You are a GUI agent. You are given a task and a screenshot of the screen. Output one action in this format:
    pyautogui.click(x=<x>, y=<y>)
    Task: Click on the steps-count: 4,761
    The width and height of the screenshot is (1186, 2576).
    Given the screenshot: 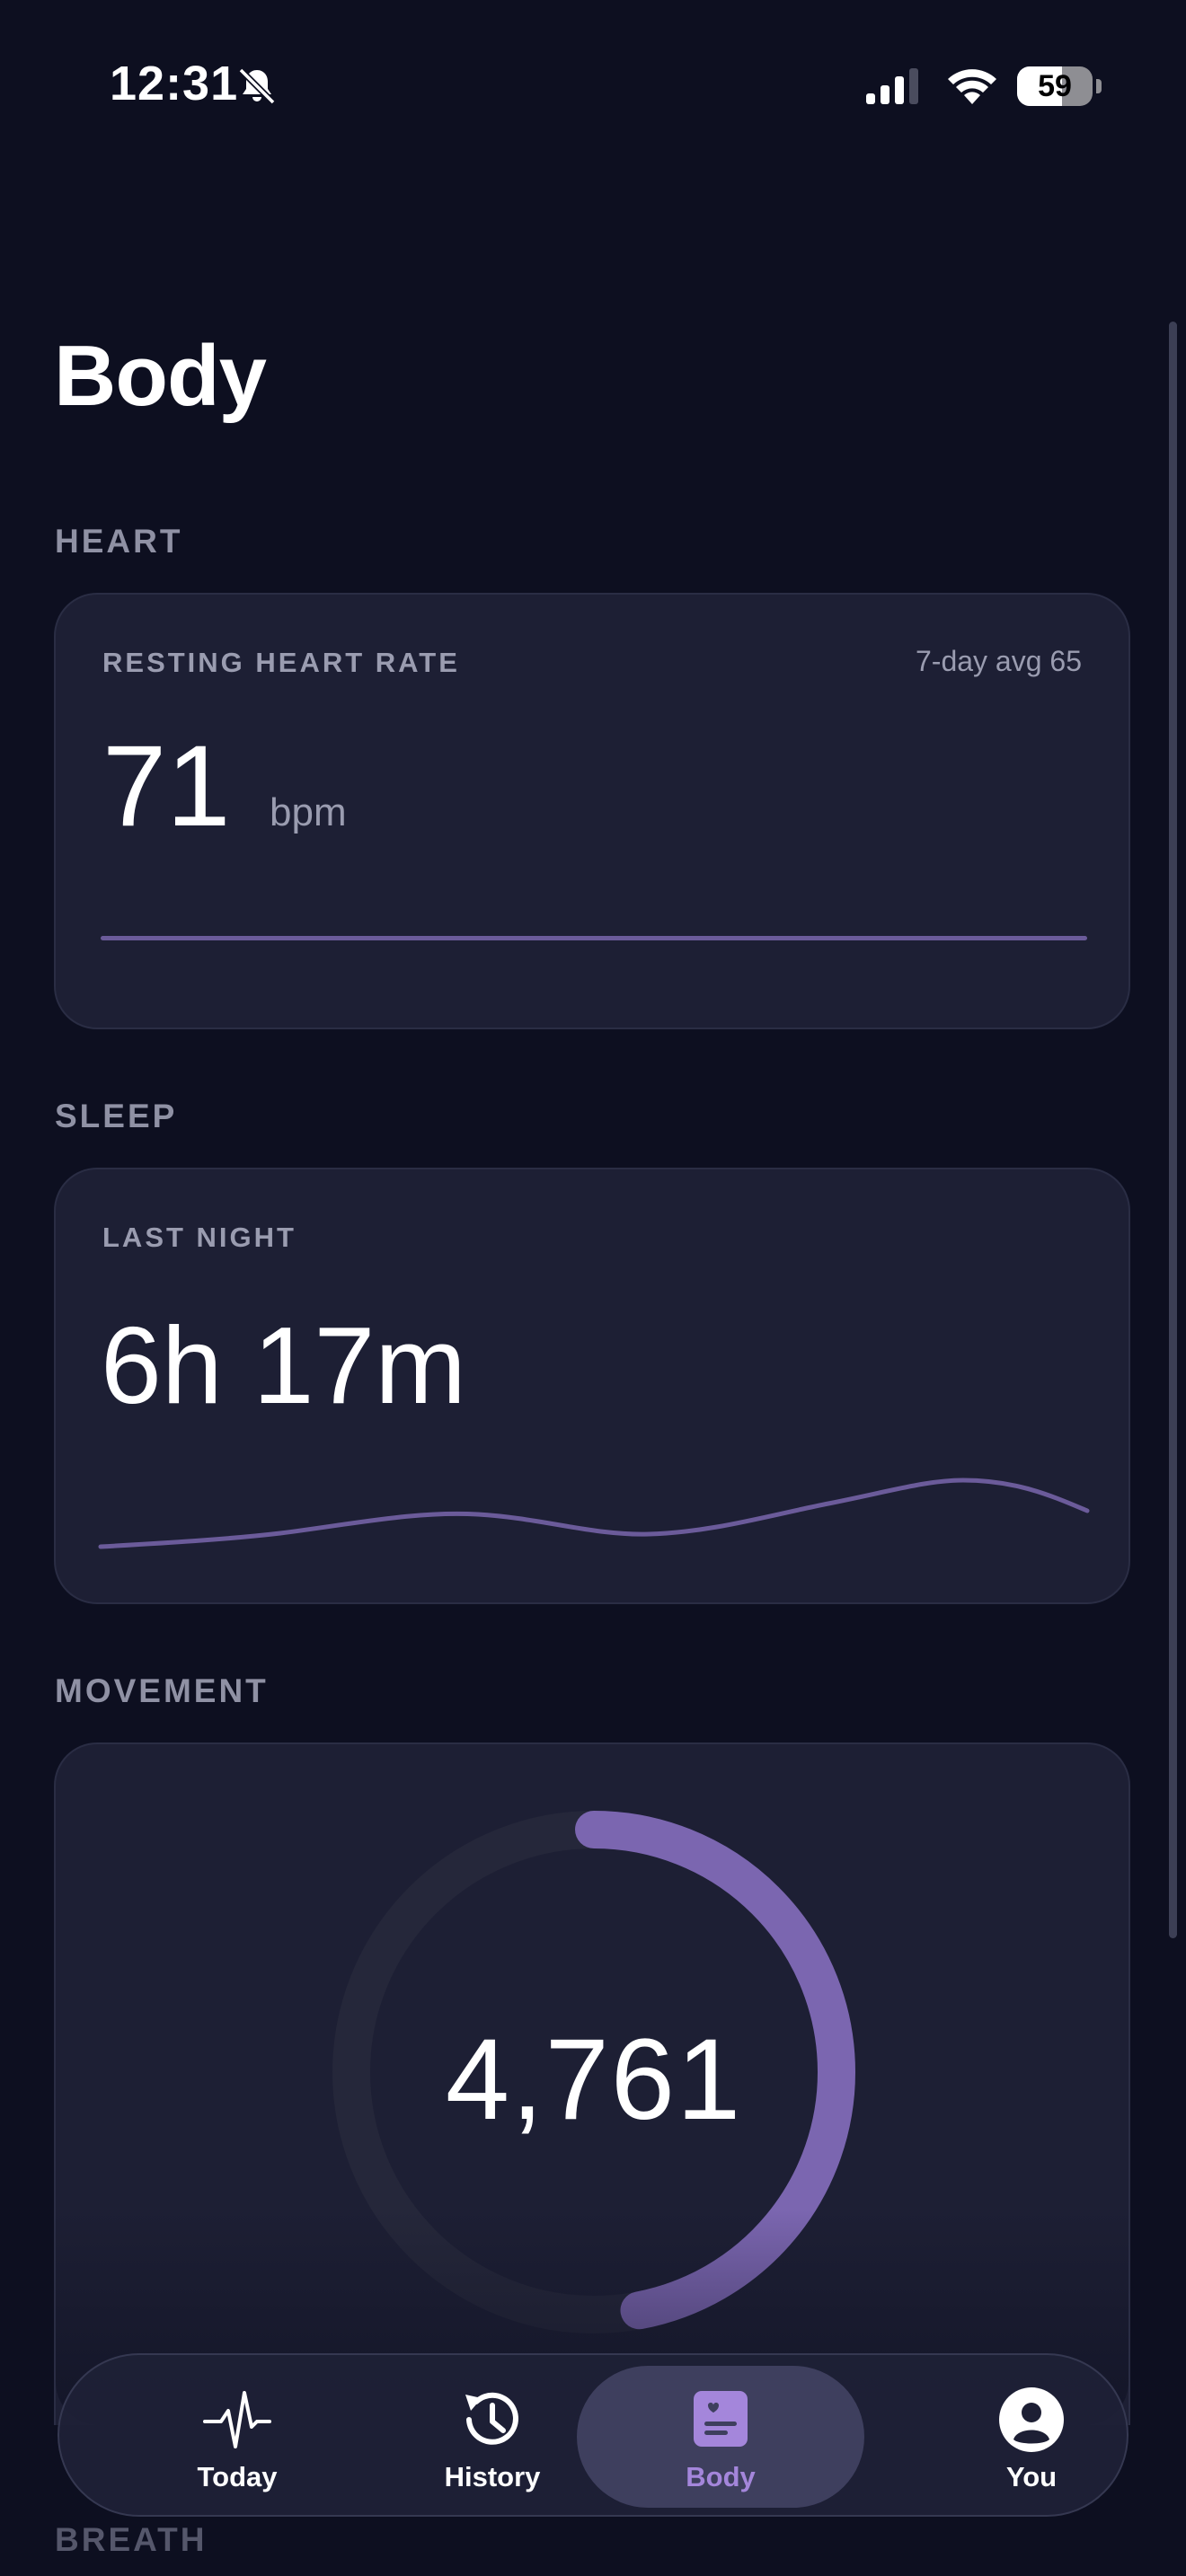 What is the action you would take?
    pyautogui.click(x=594, y=2080)
    